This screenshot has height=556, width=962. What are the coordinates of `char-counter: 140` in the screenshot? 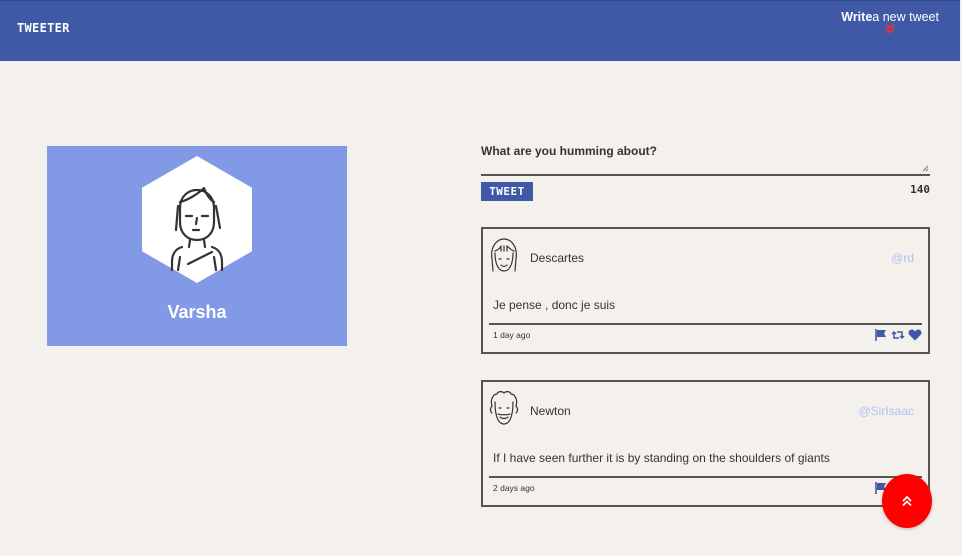 It's located at (920, 189).